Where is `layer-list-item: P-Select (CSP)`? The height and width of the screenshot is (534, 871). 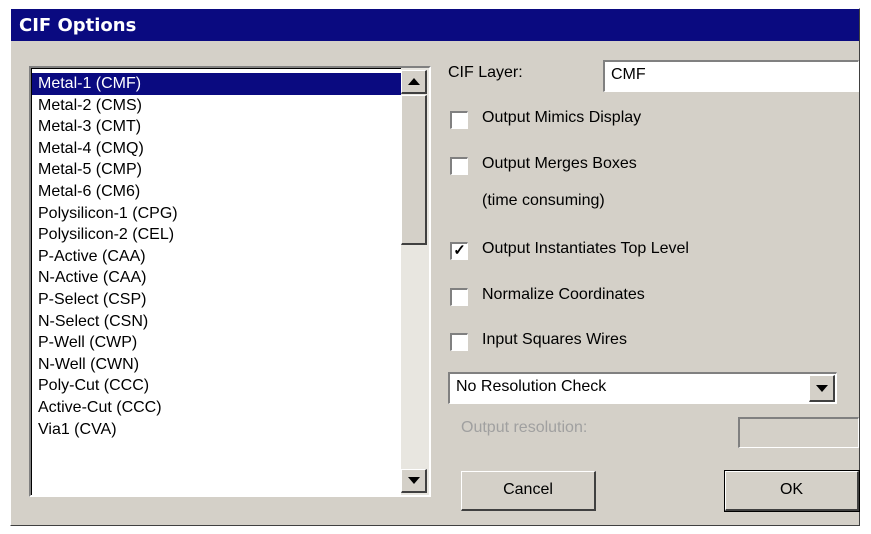
layer-list-item: P-Select (CSP) is located at coordinates (216, 300).